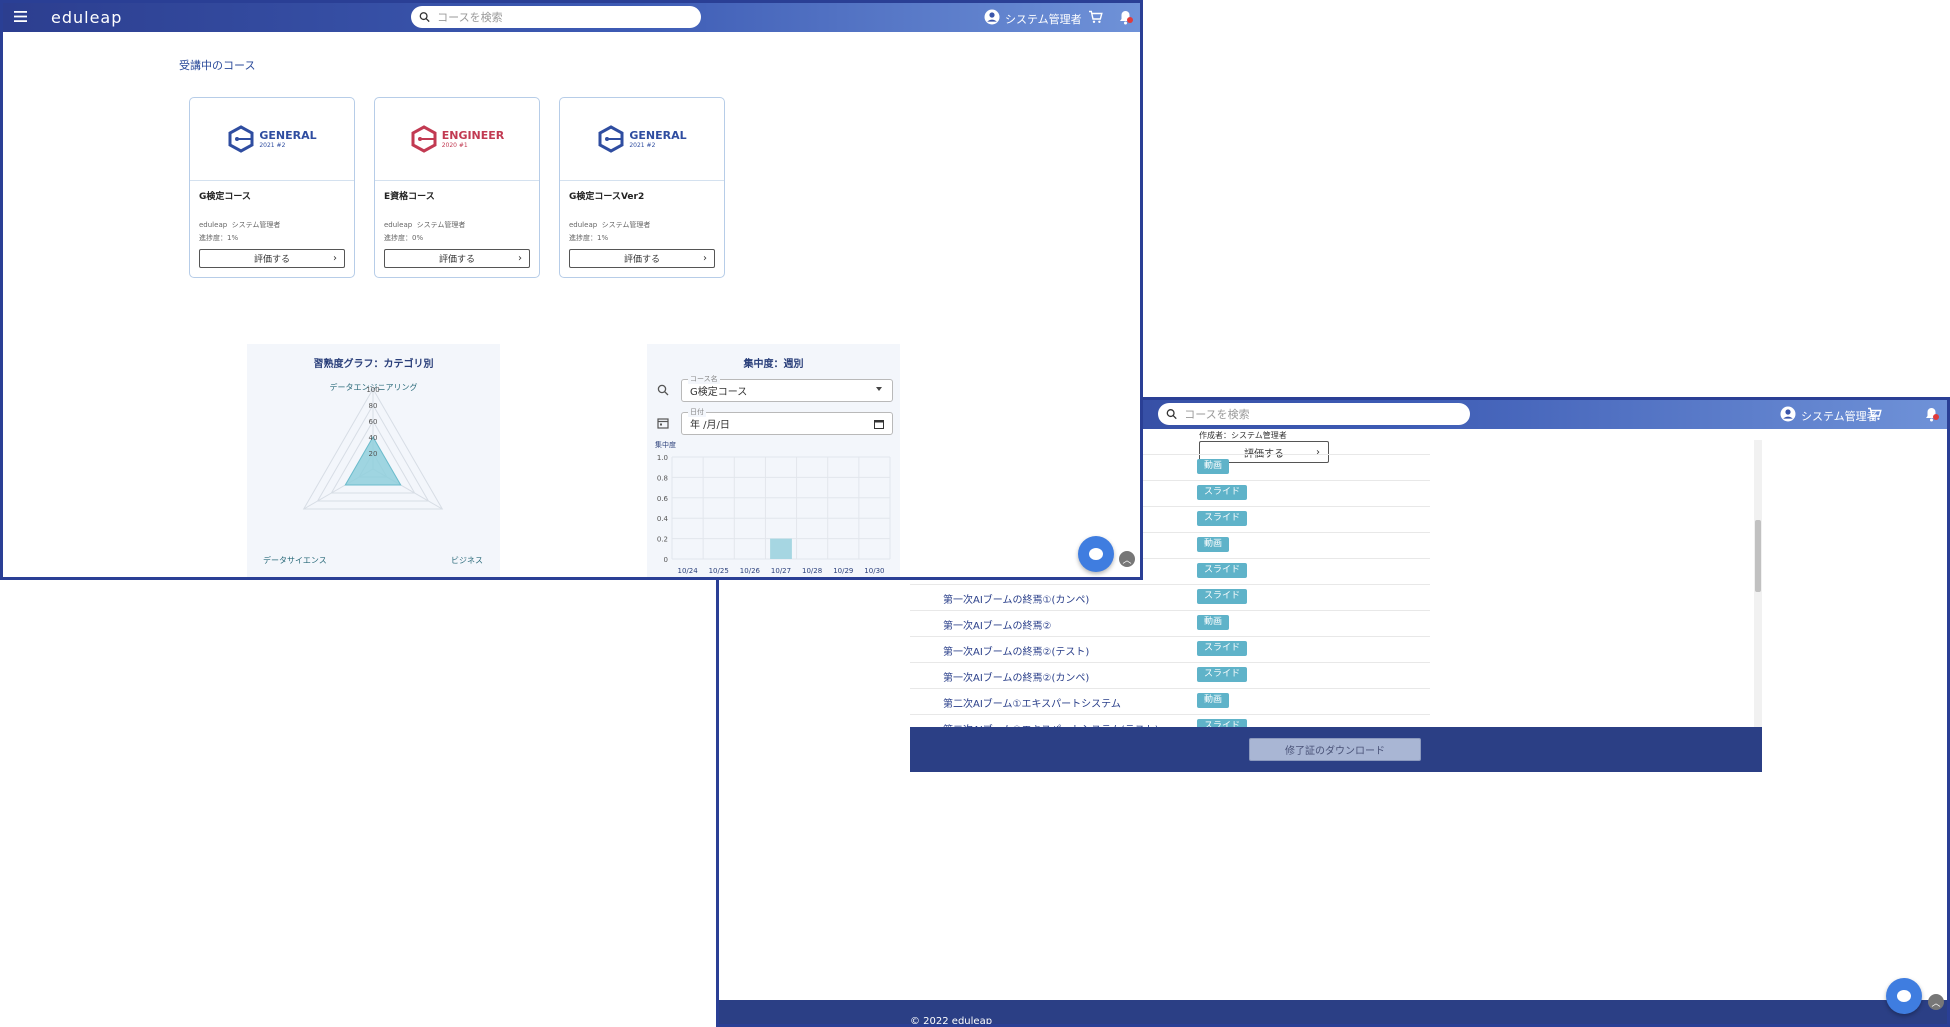 This screenshot has height=1027, width=1950. I want to click on x-tick-label: 10/27, so click(781, 571).